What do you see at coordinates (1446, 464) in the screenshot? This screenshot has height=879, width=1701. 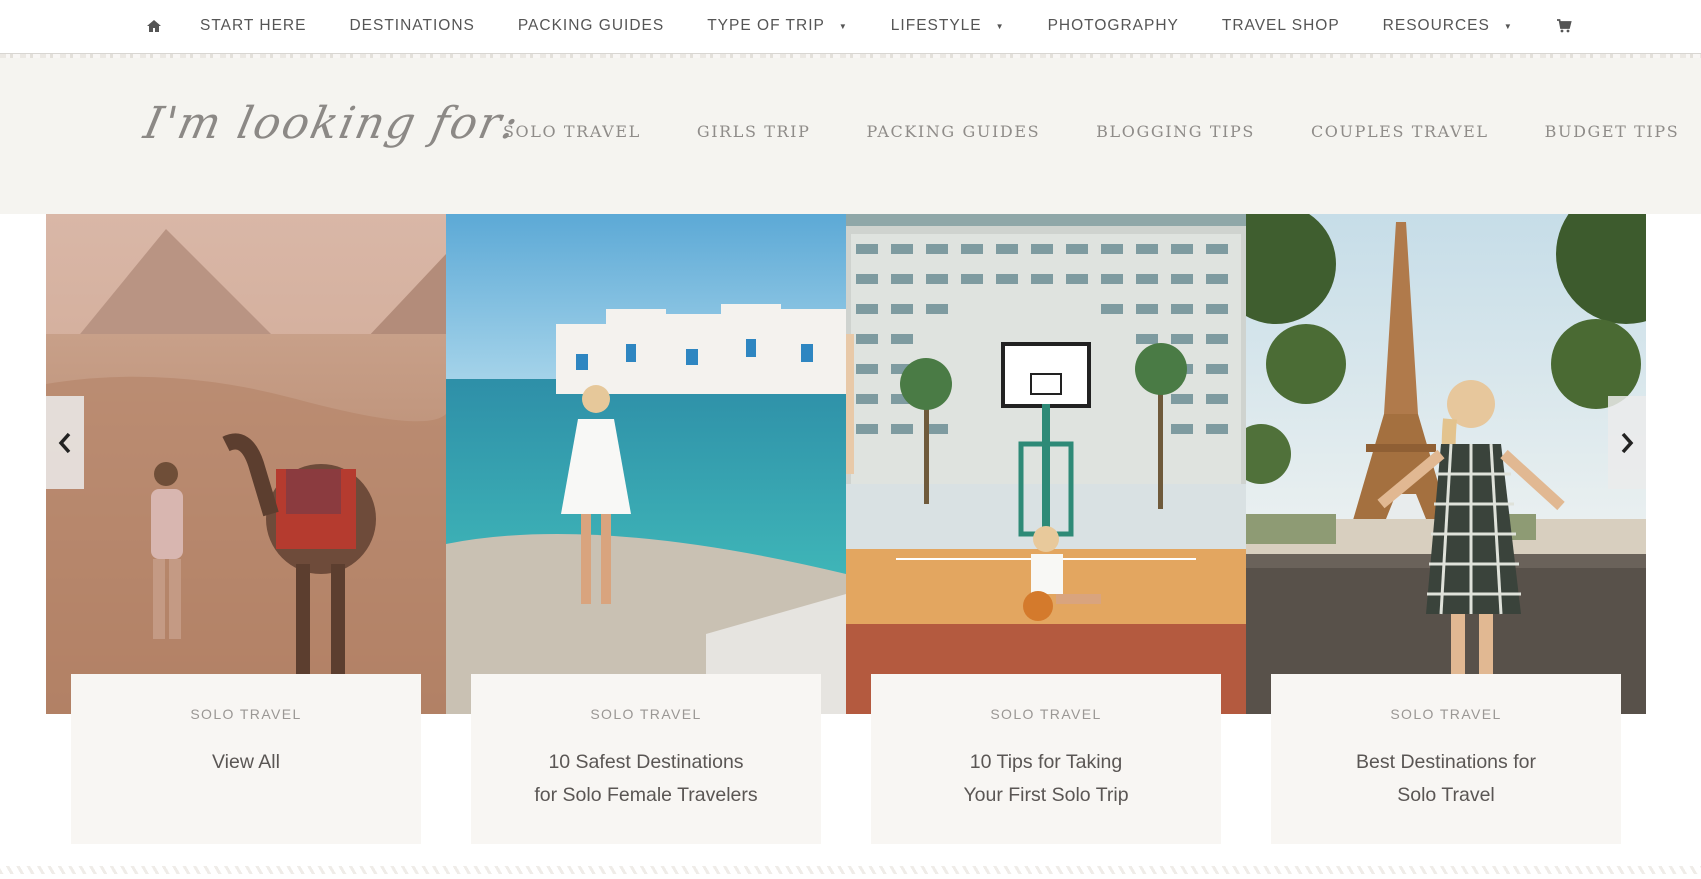 I see `slide-image-eiffel-tower` at bounding box center [1446, 464].